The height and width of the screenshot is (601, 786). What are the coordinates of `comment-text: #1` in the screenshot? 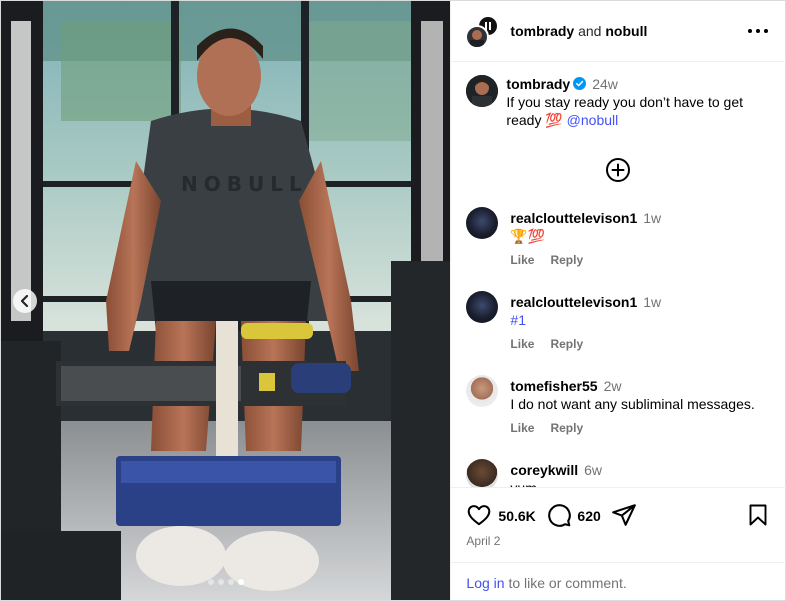 It's located at (518, 320).